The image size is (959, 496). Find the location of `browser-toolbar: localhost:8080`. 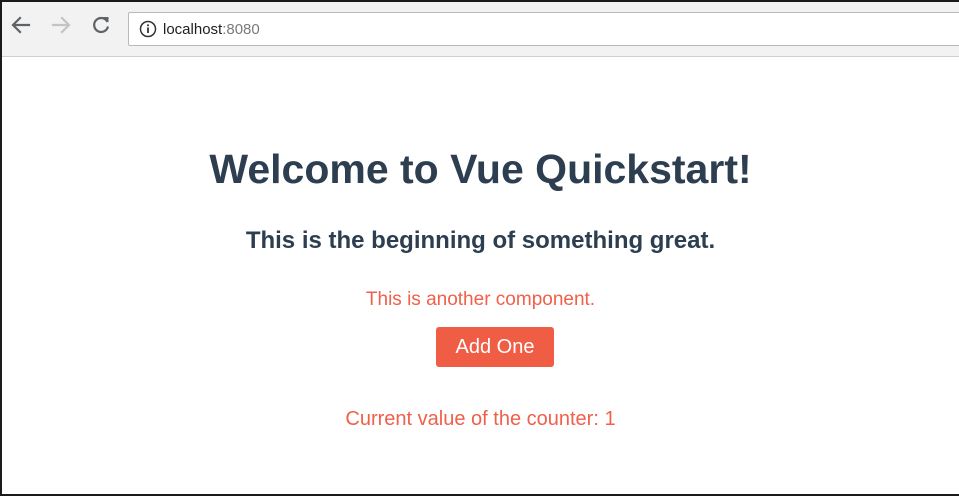

browser-toolbar: localhost:8080 is located at coordinates (480, 29).